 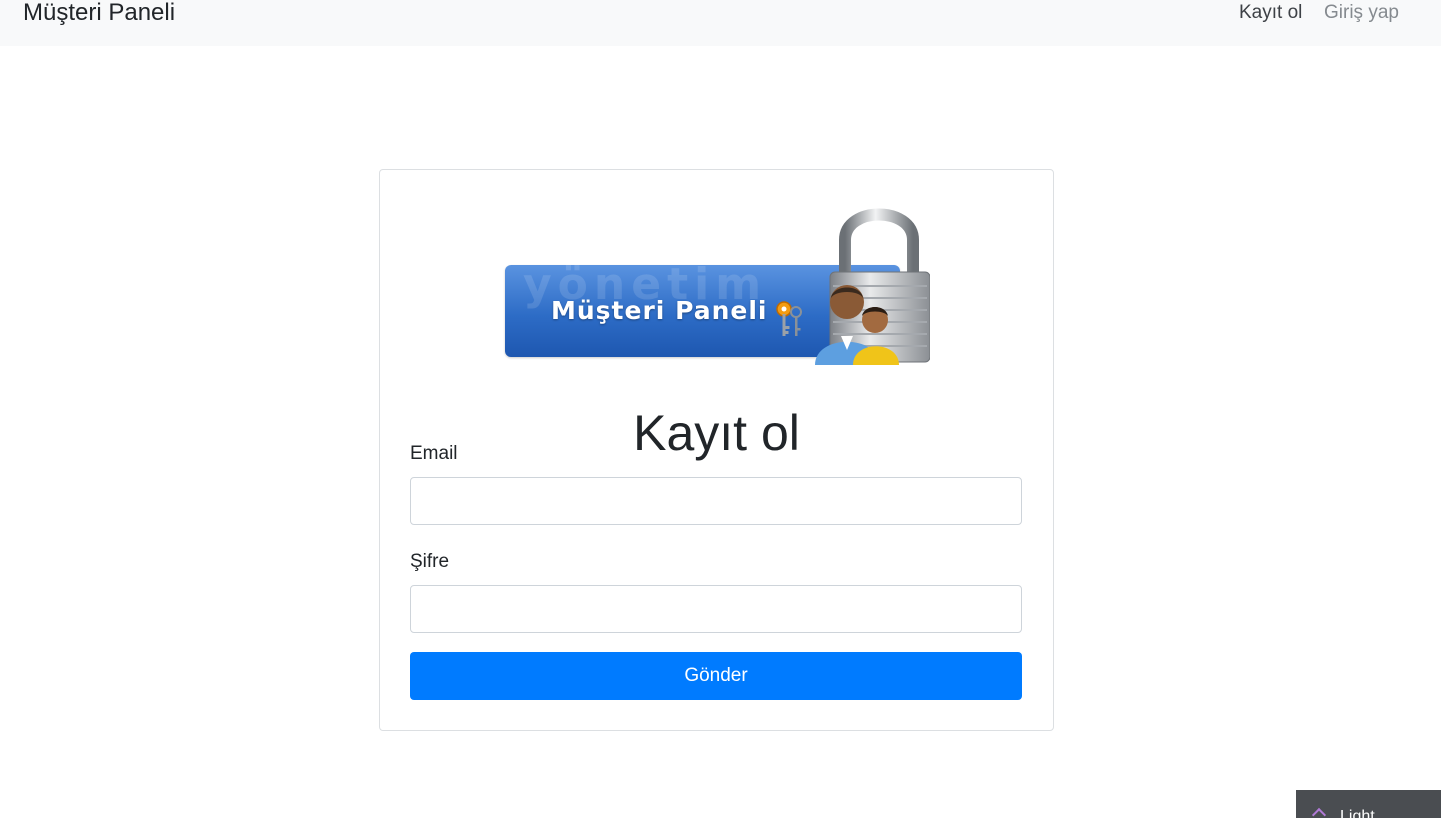 I want to click on nav-link-login: Giriş yap, so click(x=1361, y=13).